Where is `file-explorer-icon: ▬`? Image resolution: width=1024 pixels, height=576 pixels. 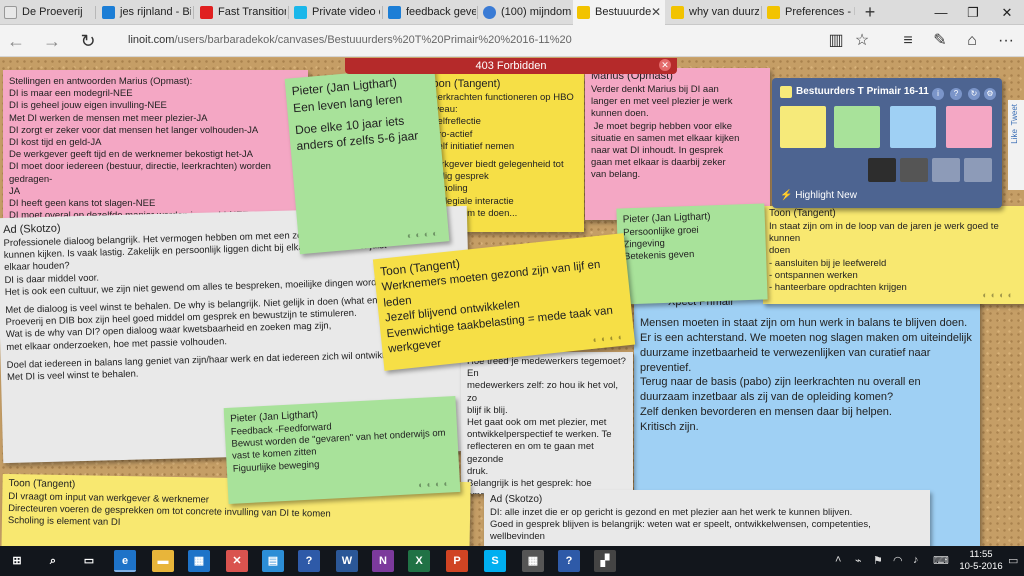
file-explorer-icon: ▬ is located at coordinates (163, 561).